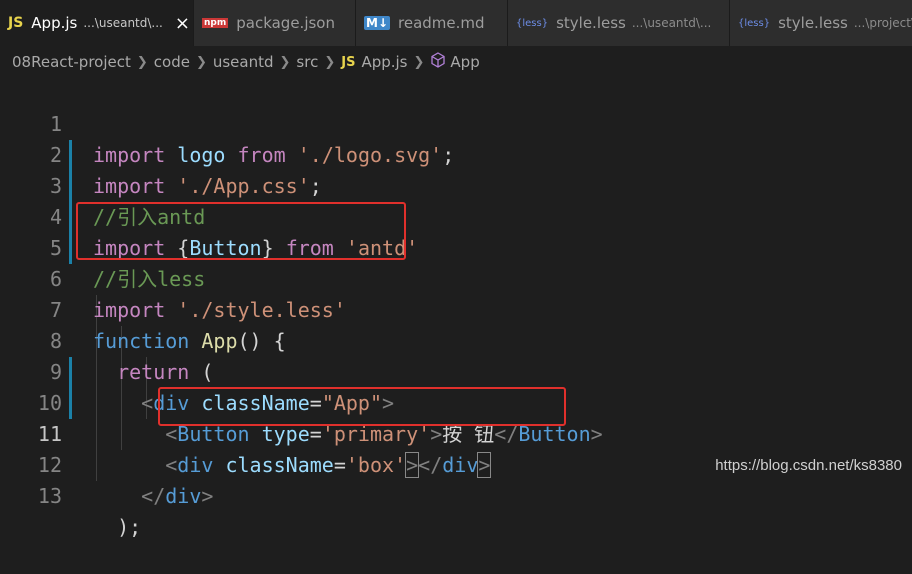 Image resolution: width=912 pixels, height=574 pixels. I want to click on npm-file-icon: npm, so click(215, 23).